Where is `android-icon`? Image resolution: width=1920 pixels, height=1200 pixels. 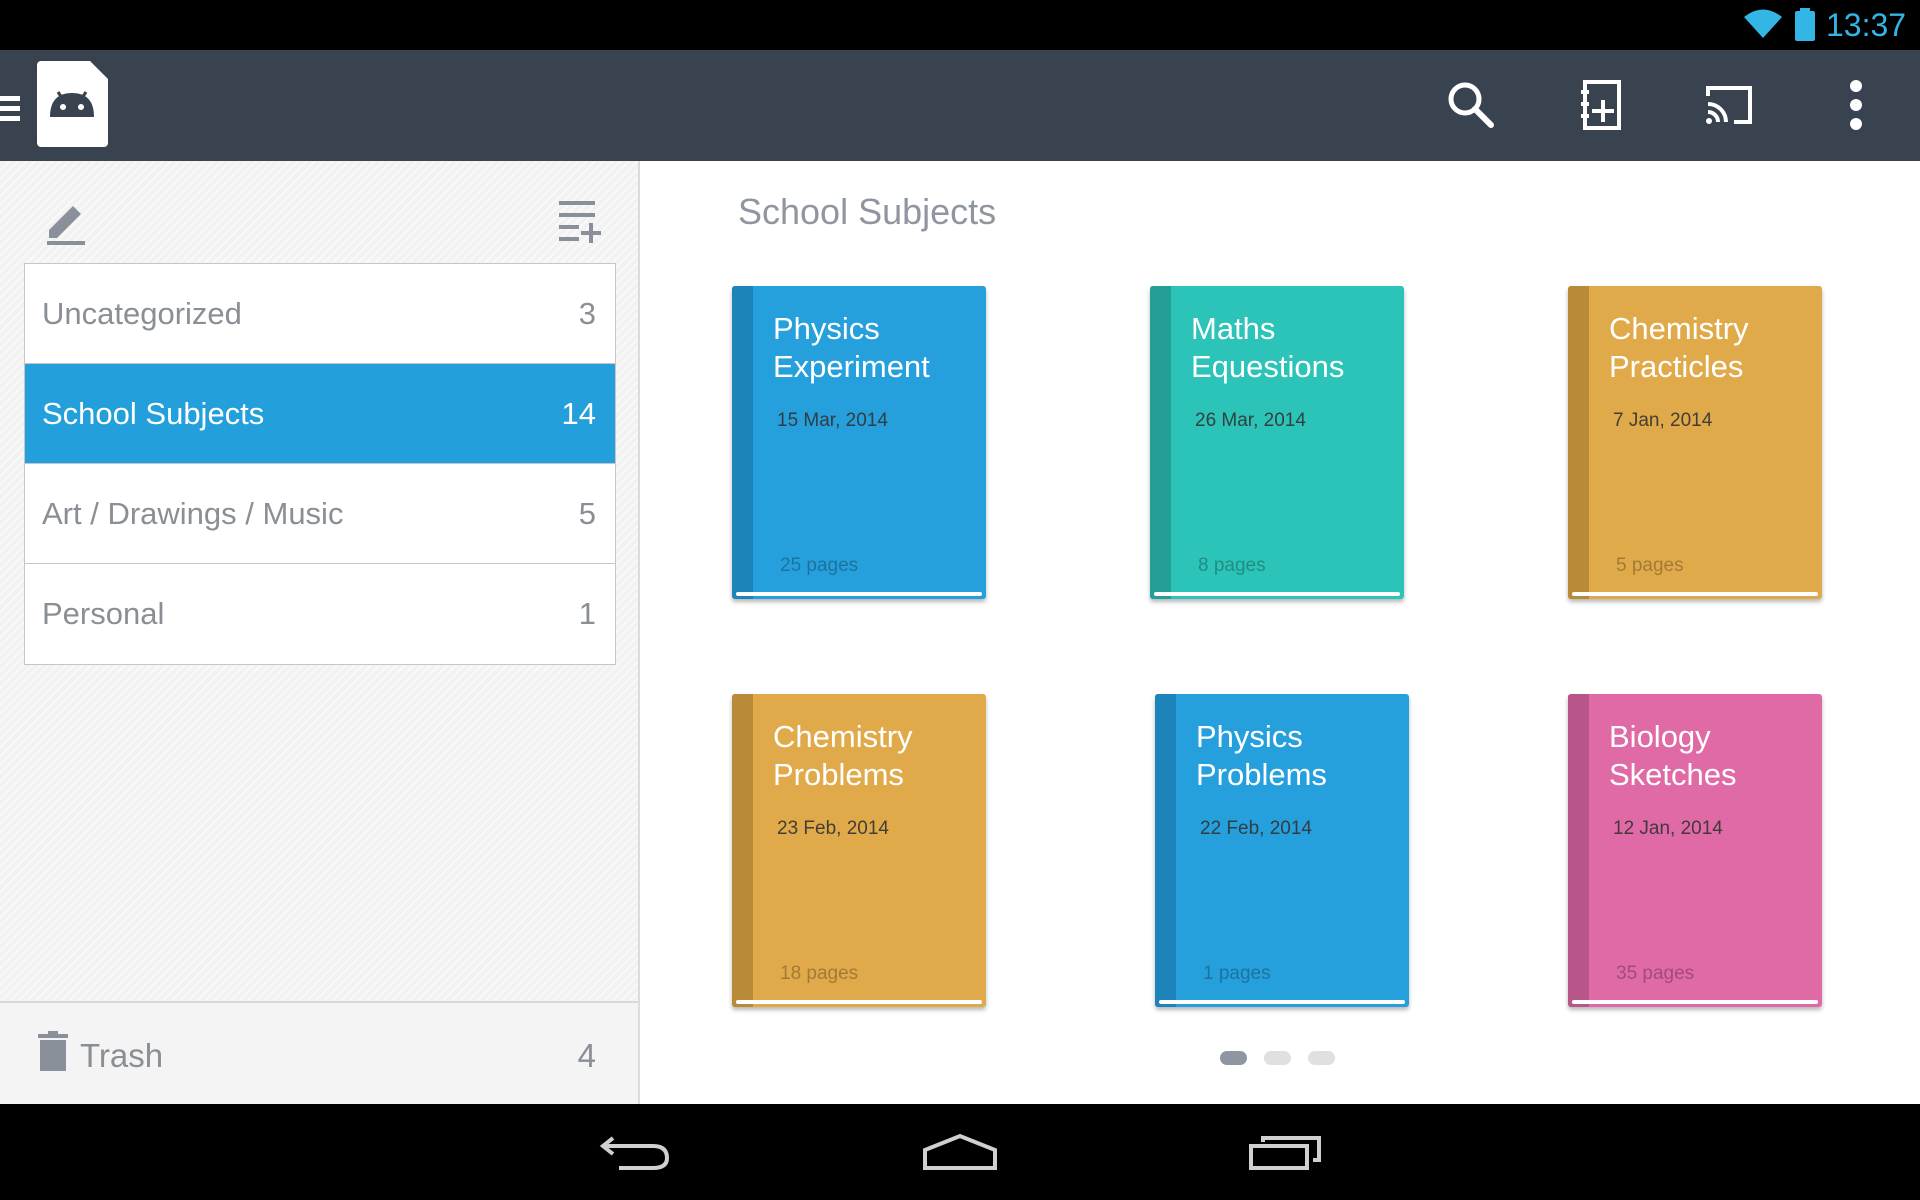
android-icon is located at coordinates (72, 104).